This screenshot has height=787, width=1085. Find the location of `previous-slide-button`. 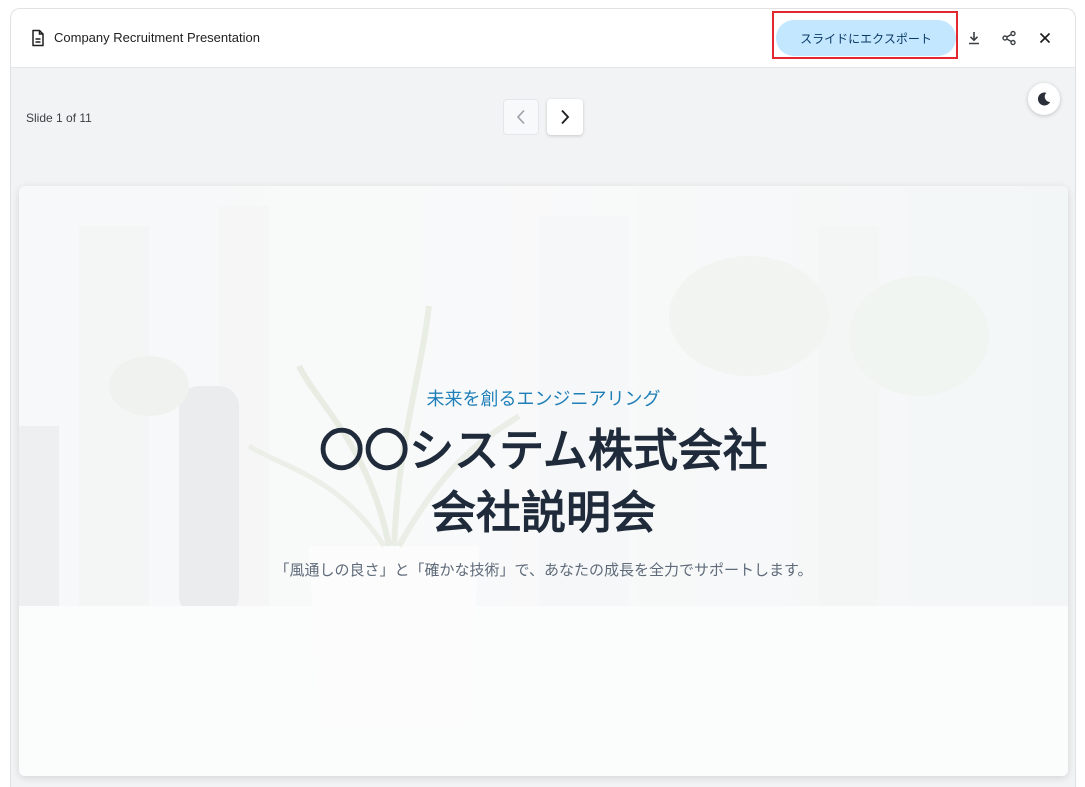

previous-slide-button is located at coordinates (521, 117).